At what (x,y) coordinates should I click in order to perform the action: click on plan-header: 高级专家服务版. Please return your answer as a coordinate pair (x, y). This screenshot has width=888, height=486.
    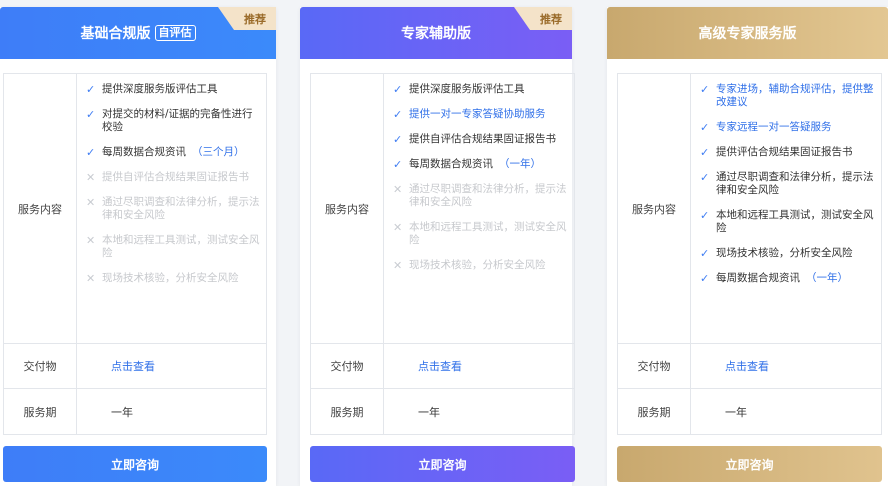
    Looking at the image, I should click on (747, 33).